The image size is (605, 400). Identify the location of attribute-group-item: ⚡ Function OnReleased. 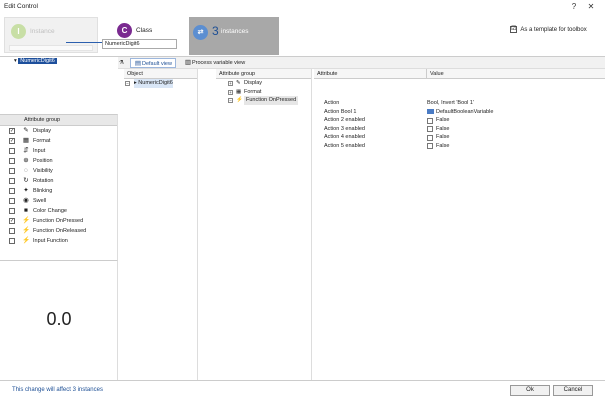
(58, 231).